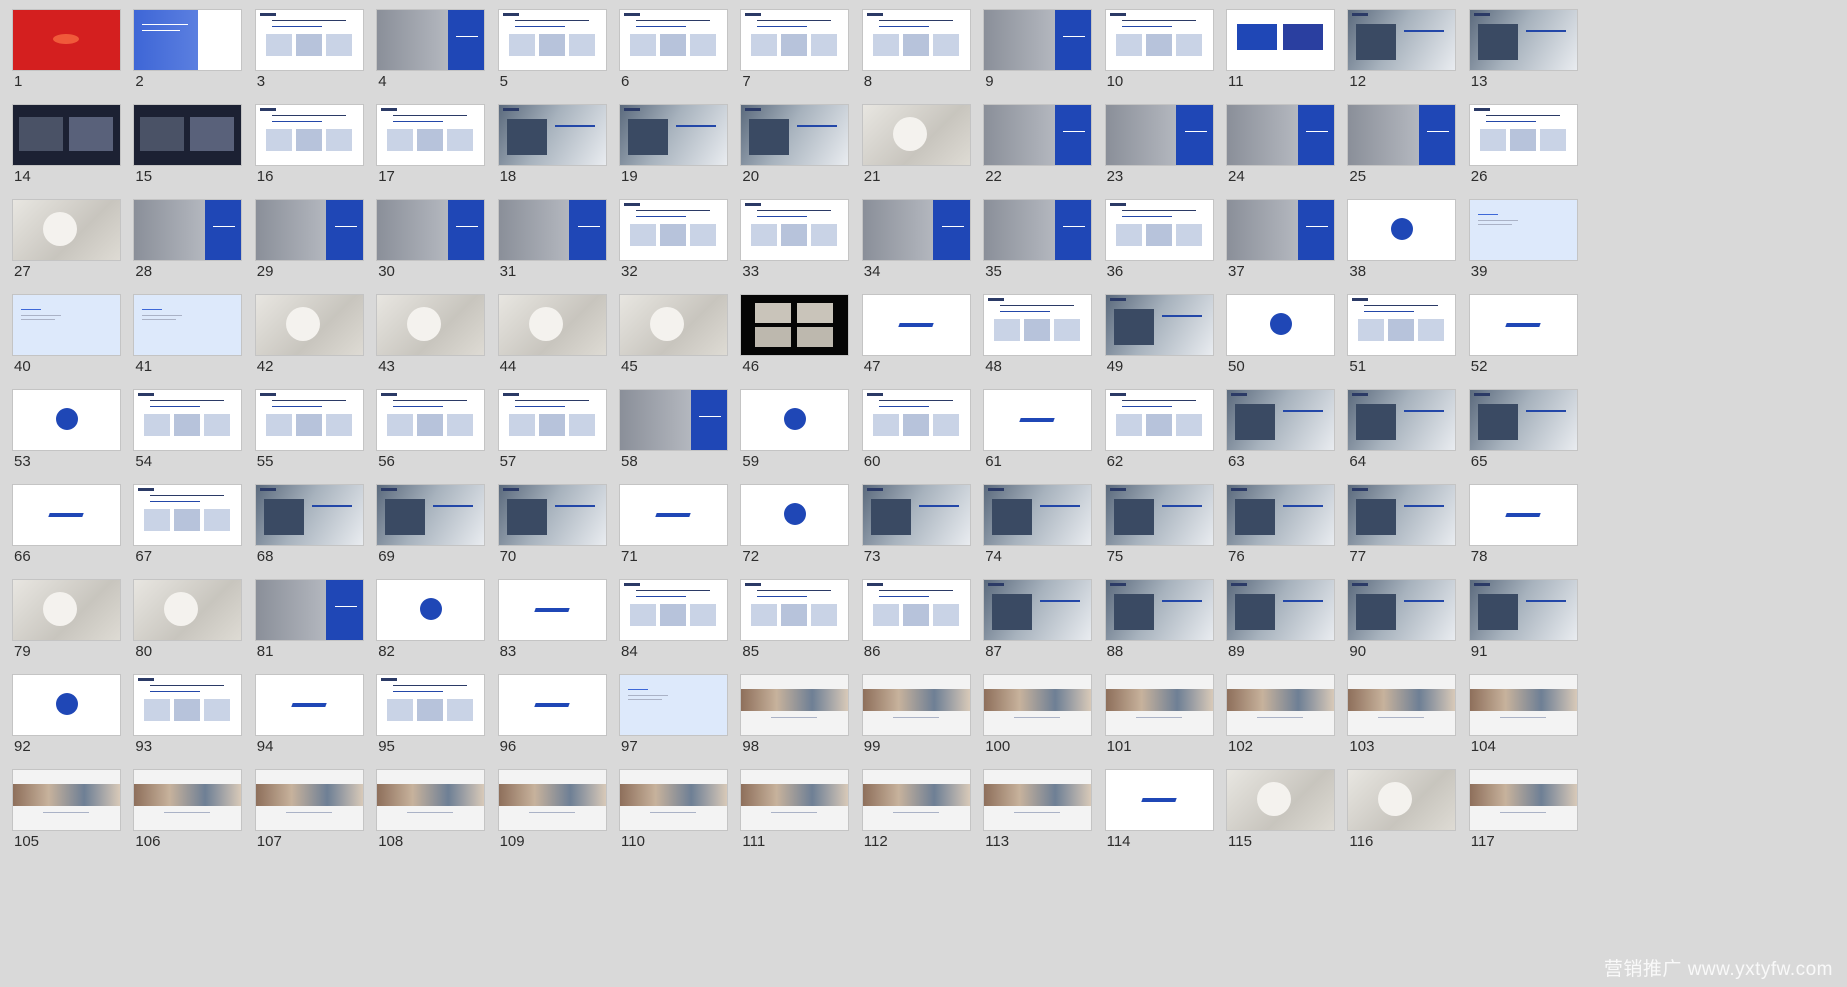  I want to click on slide-thumbnail: 39, so click(1529, 244).